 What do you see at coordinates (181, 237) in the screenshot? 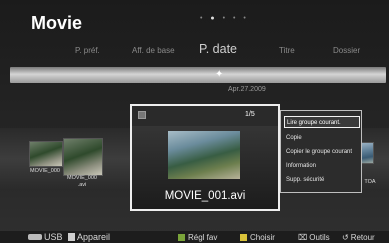
I see `green-key-icon` at bounding box center [181, 237].